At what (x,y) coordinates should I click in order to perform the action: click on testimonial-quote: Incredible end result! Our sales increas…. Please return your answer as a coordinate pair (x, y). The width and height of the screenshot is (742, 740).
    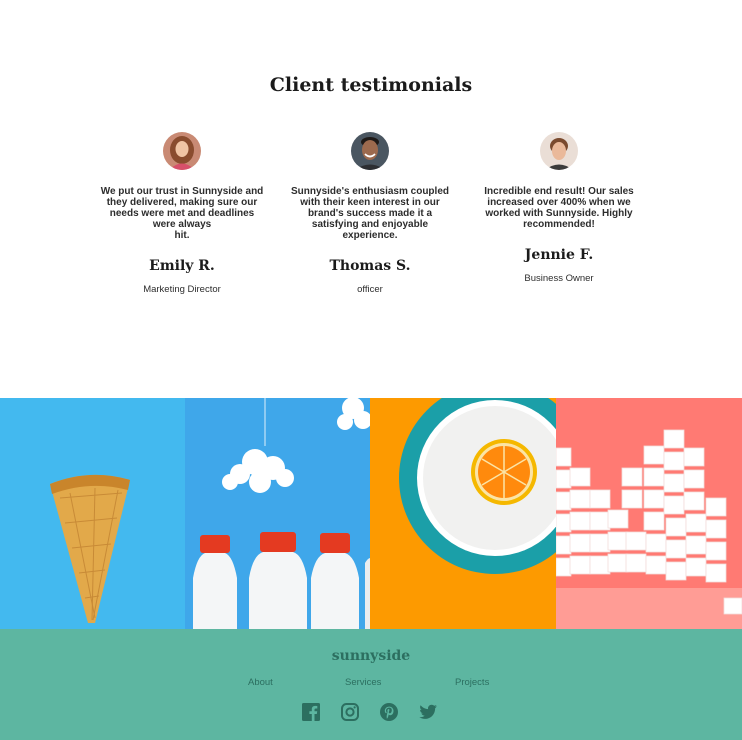
    Looking at the image, I should click on (559, 208).